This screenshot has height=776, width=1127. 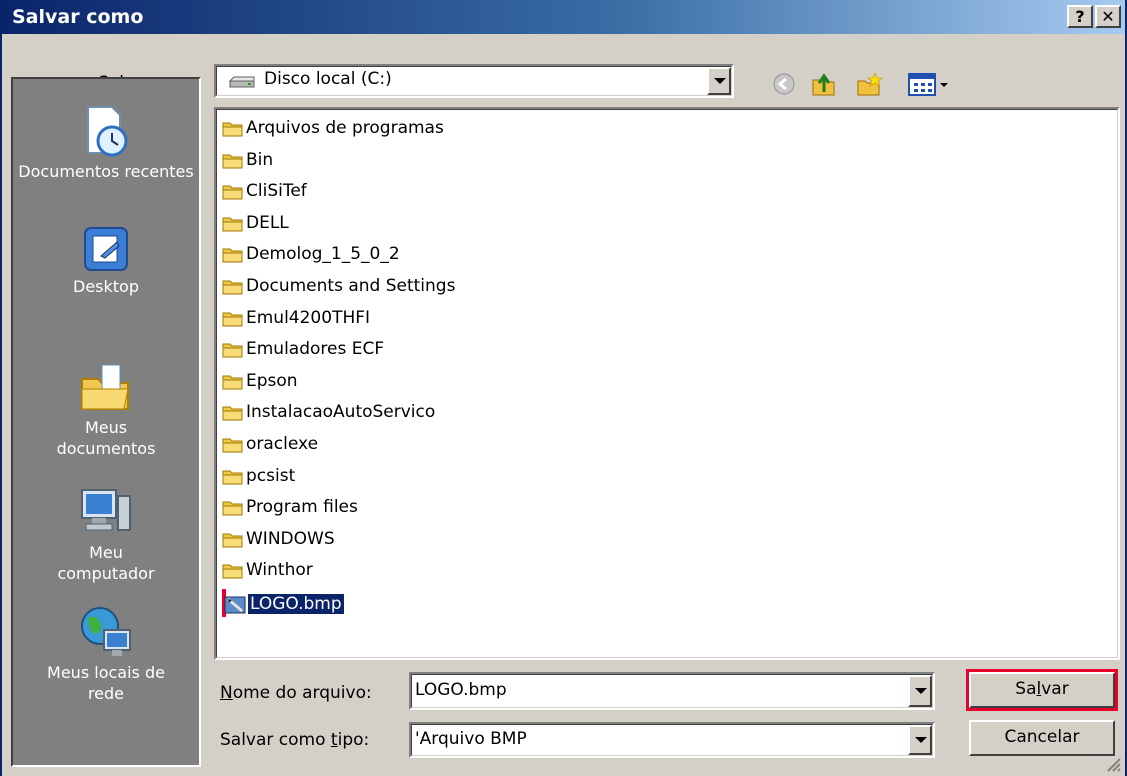 What do you see at coordinates (106, 286) in the screenshot?
I see `place-label: Desktop` at bounding box center [106, 286].